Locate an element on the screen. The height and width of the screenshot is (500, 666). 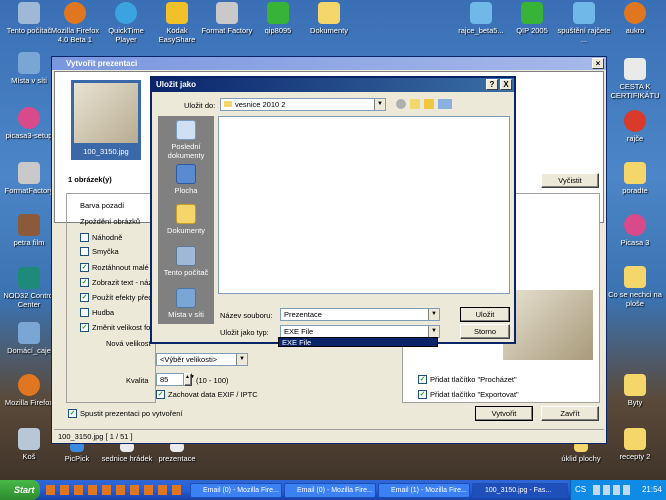
create-slideshow-titlebar: Vytvořit prezentaci × is located at coordinates (329, 63).